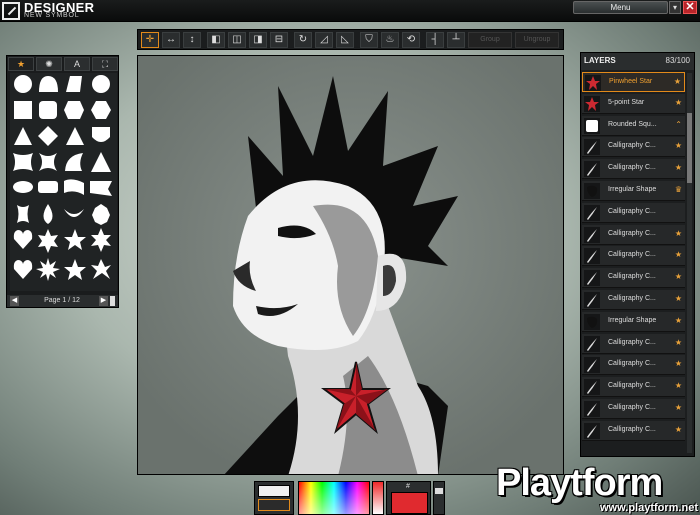  Describe the element at coordinates (274, 505) in the screenshot. I see `stroke-swatch` at that location.